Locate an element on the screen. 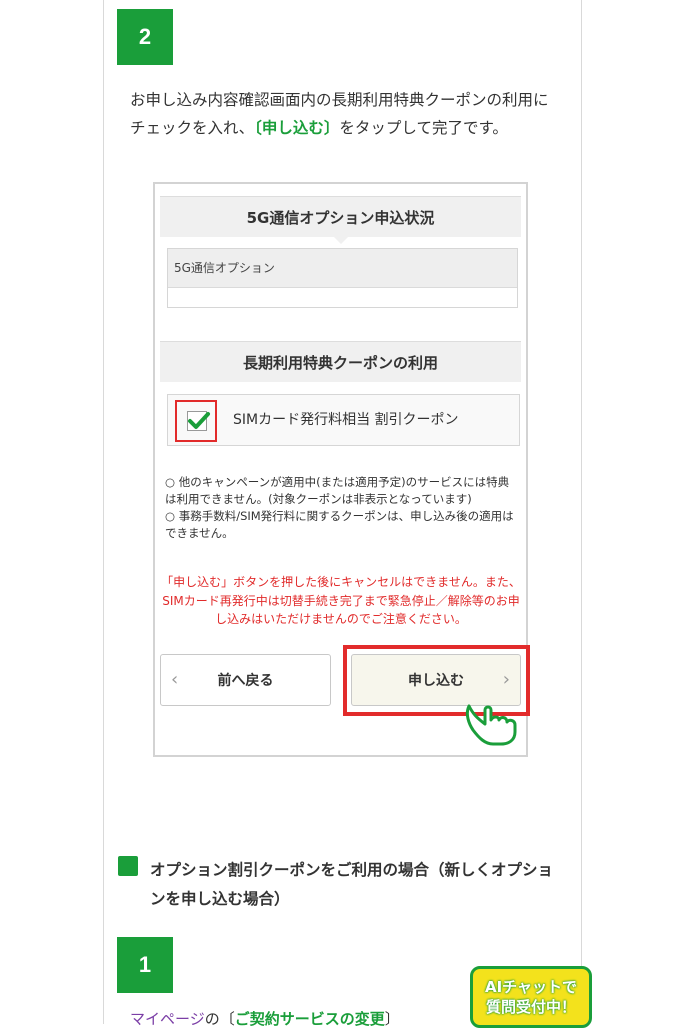 This screenshot has height=1029, width=683. coupon-option-row: SIMカード発行料相当 割引クーポン is located at coordinates (343, 420).